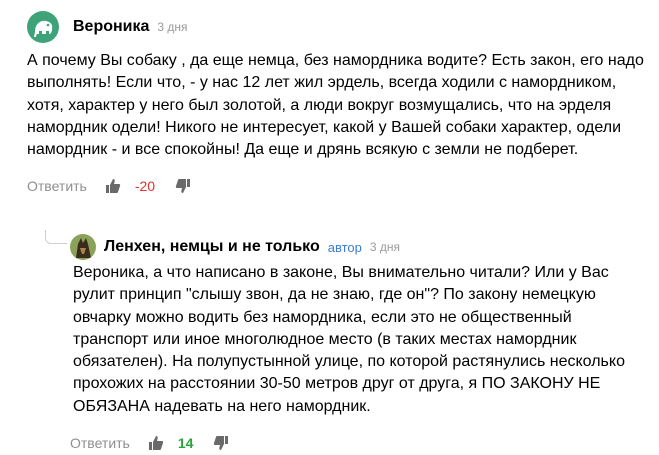 The width and height of the screenshot is (659, 455). I want to click on author-badge: автор, so click(344, 247).